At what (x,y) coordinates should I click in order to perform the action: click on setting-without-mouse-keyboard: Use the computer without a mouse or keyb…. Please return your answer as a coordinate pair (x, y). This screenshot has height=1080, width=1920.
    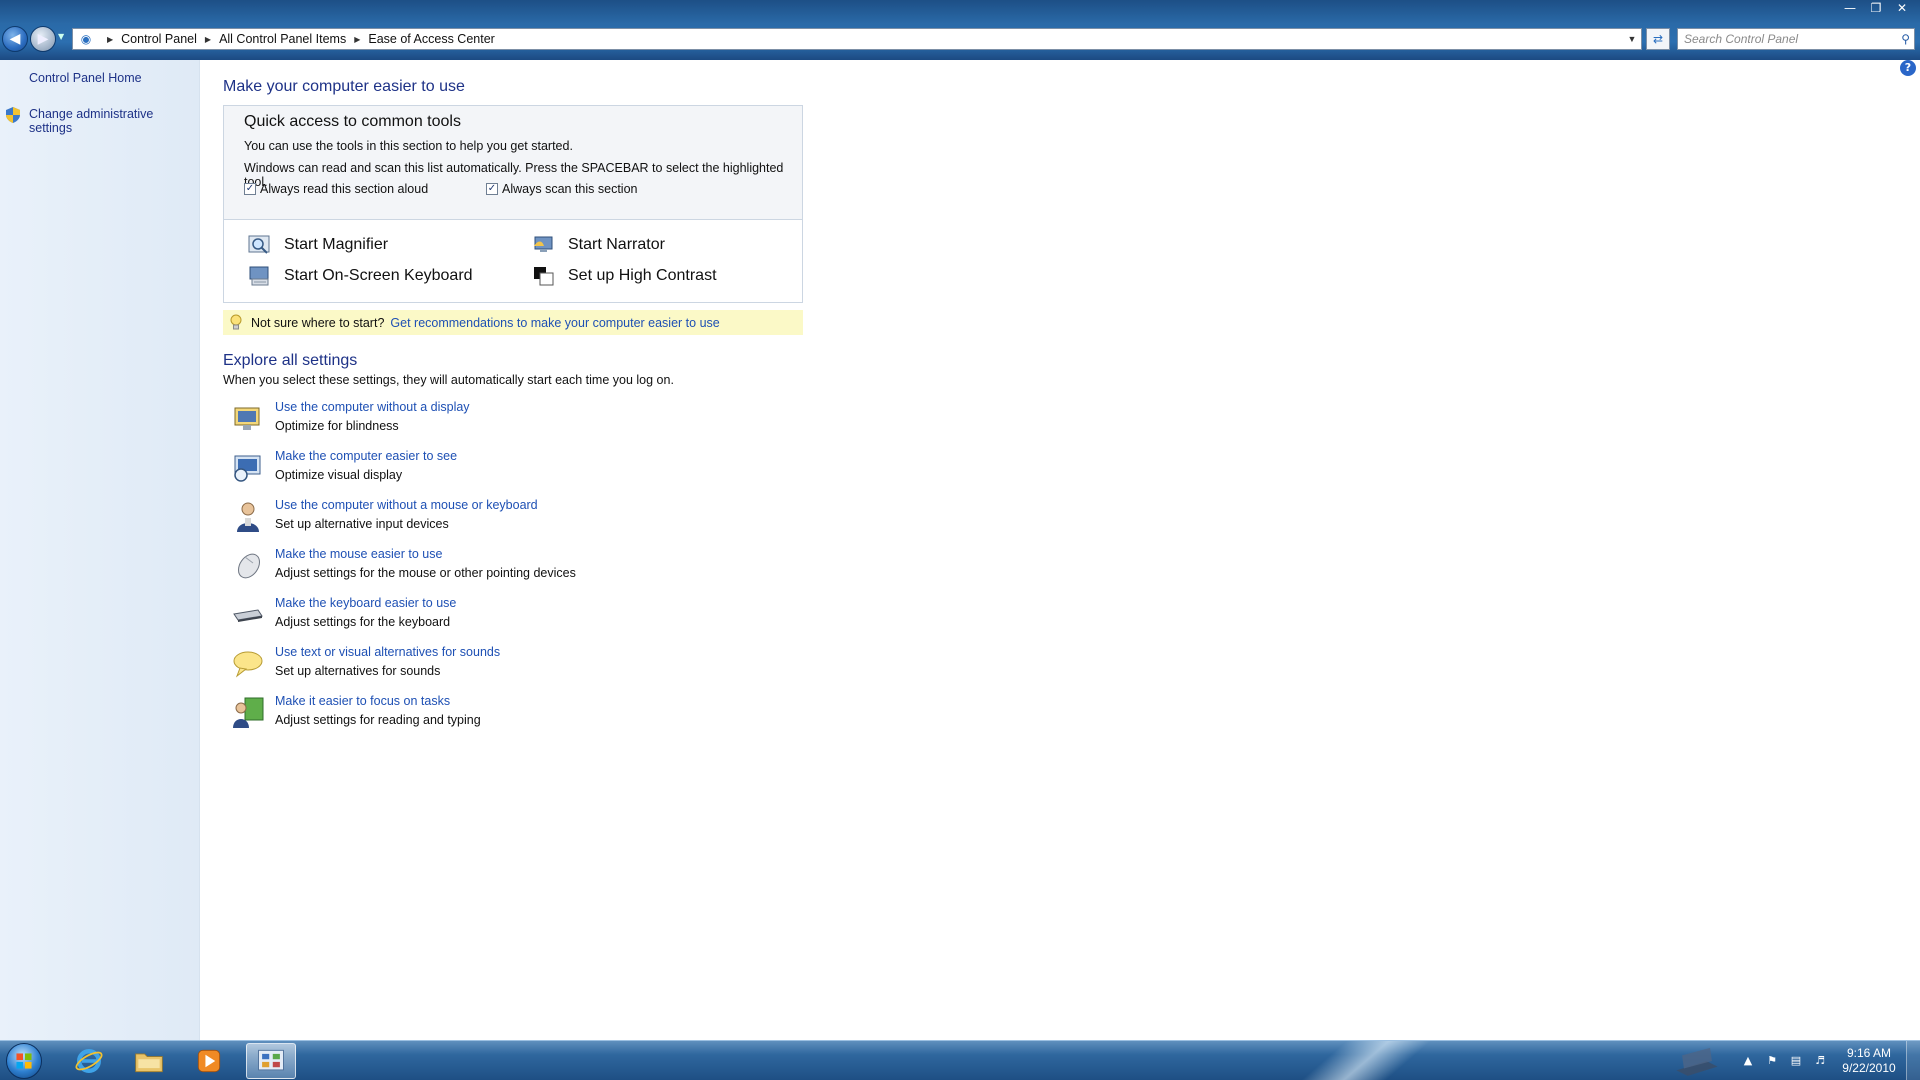
    Looking at the image, I should click on (491, 520).